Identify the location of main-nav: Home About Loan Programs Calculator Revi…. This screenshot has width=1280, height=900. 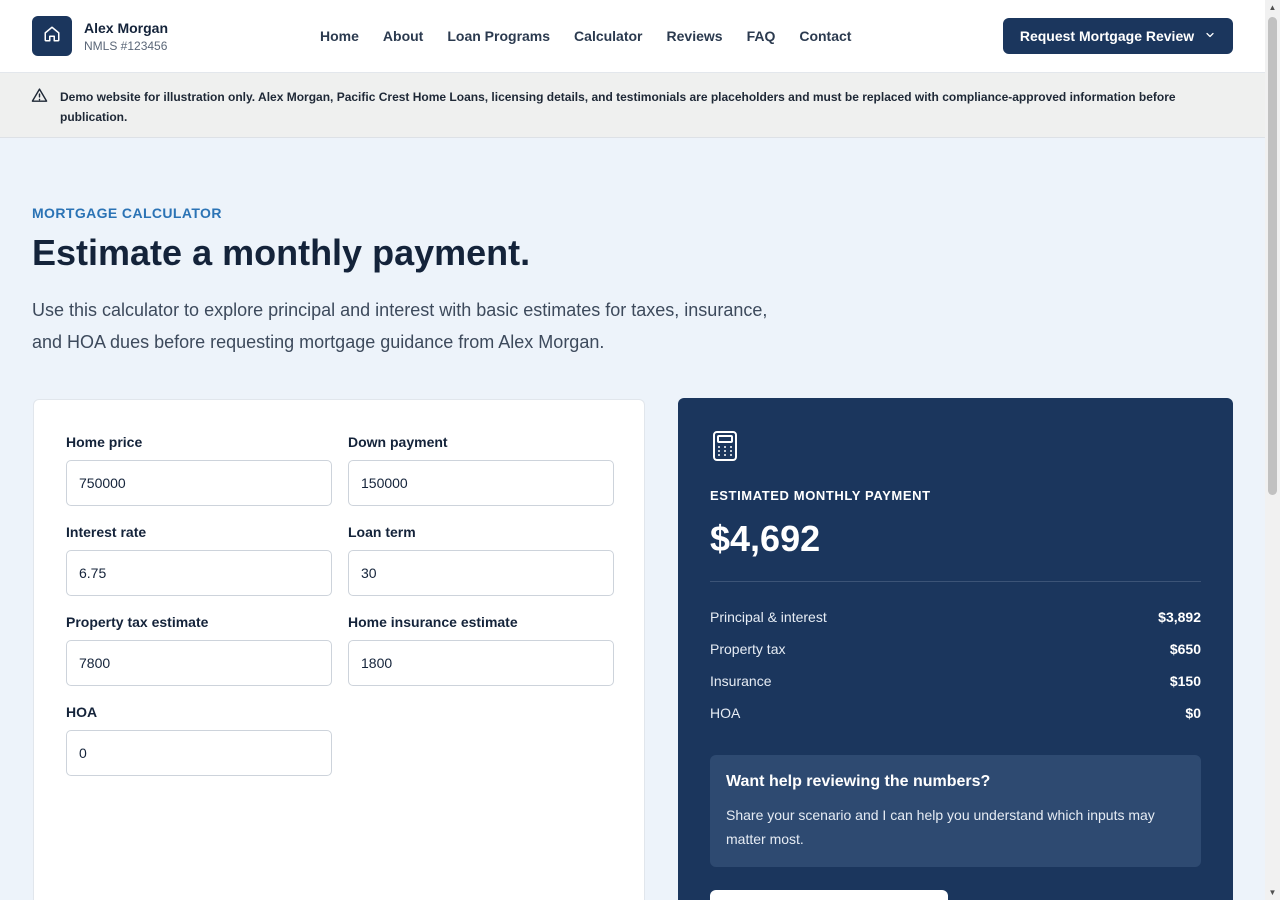
(597, 36).